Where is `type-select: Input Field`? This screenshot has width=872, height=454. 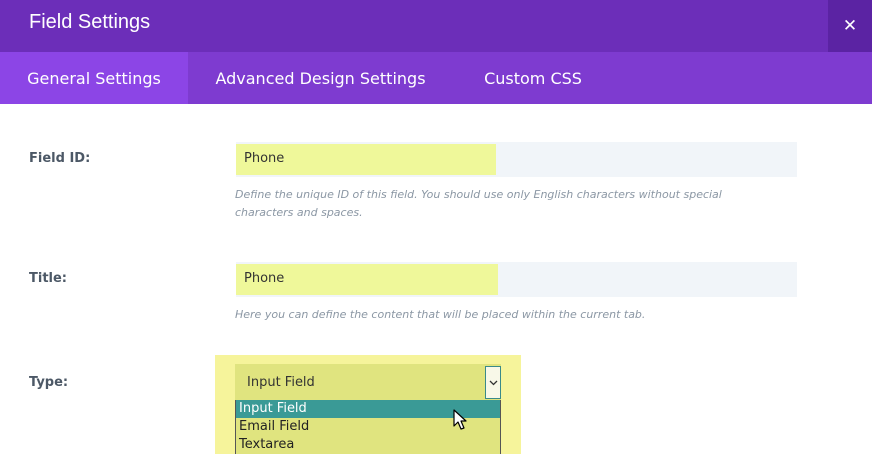 type-select: Input Field is located at coordinates (368, 382).